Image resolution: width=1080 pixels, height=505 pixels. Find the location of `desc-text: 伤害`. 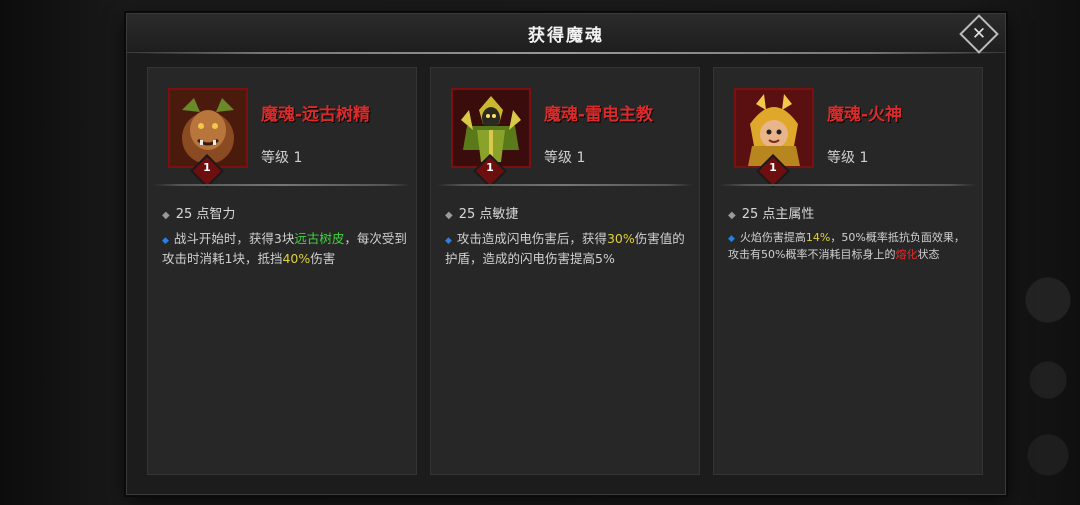

desc-text: 伤害 is located at coordinates (323, 258).